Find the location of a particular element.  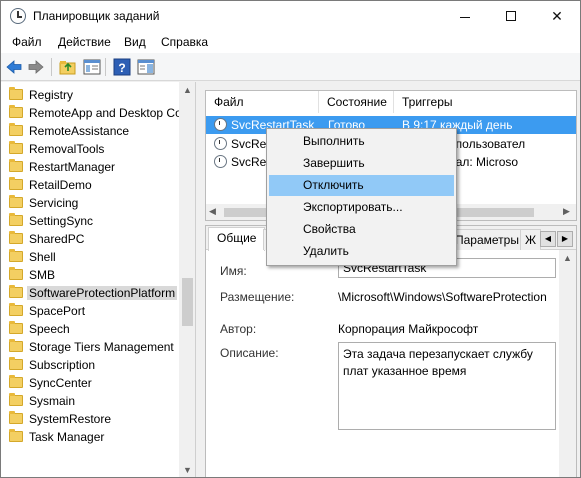

tree-scrollbar: ▲ ▼ is located at coordinates (187, 279).